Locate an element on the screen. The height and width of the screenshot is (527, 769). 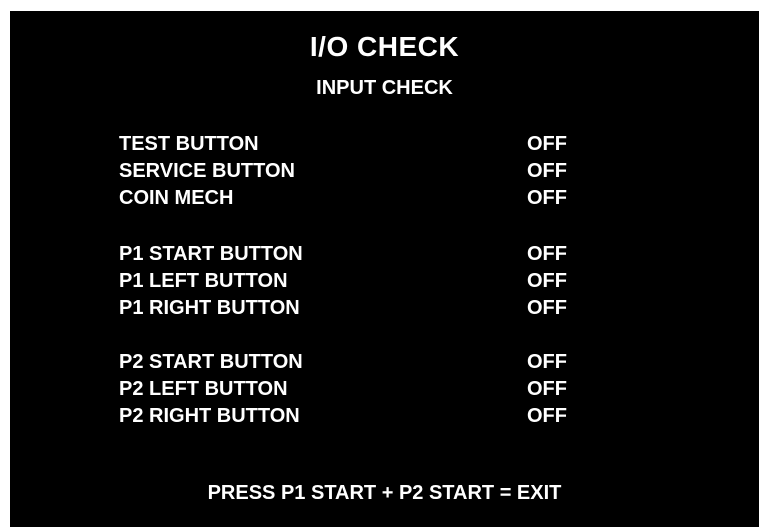
input-row-p1-left: P1 LEFT BUTTON OFF is located at coordinates (399, 281).